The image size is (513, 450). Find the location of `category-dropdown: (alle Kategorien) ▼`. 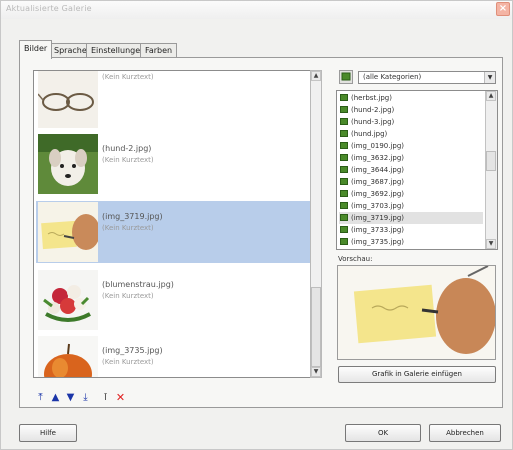

category-dropdown: (alle Kategorien) ▼ is located at coordinates (427, 77).